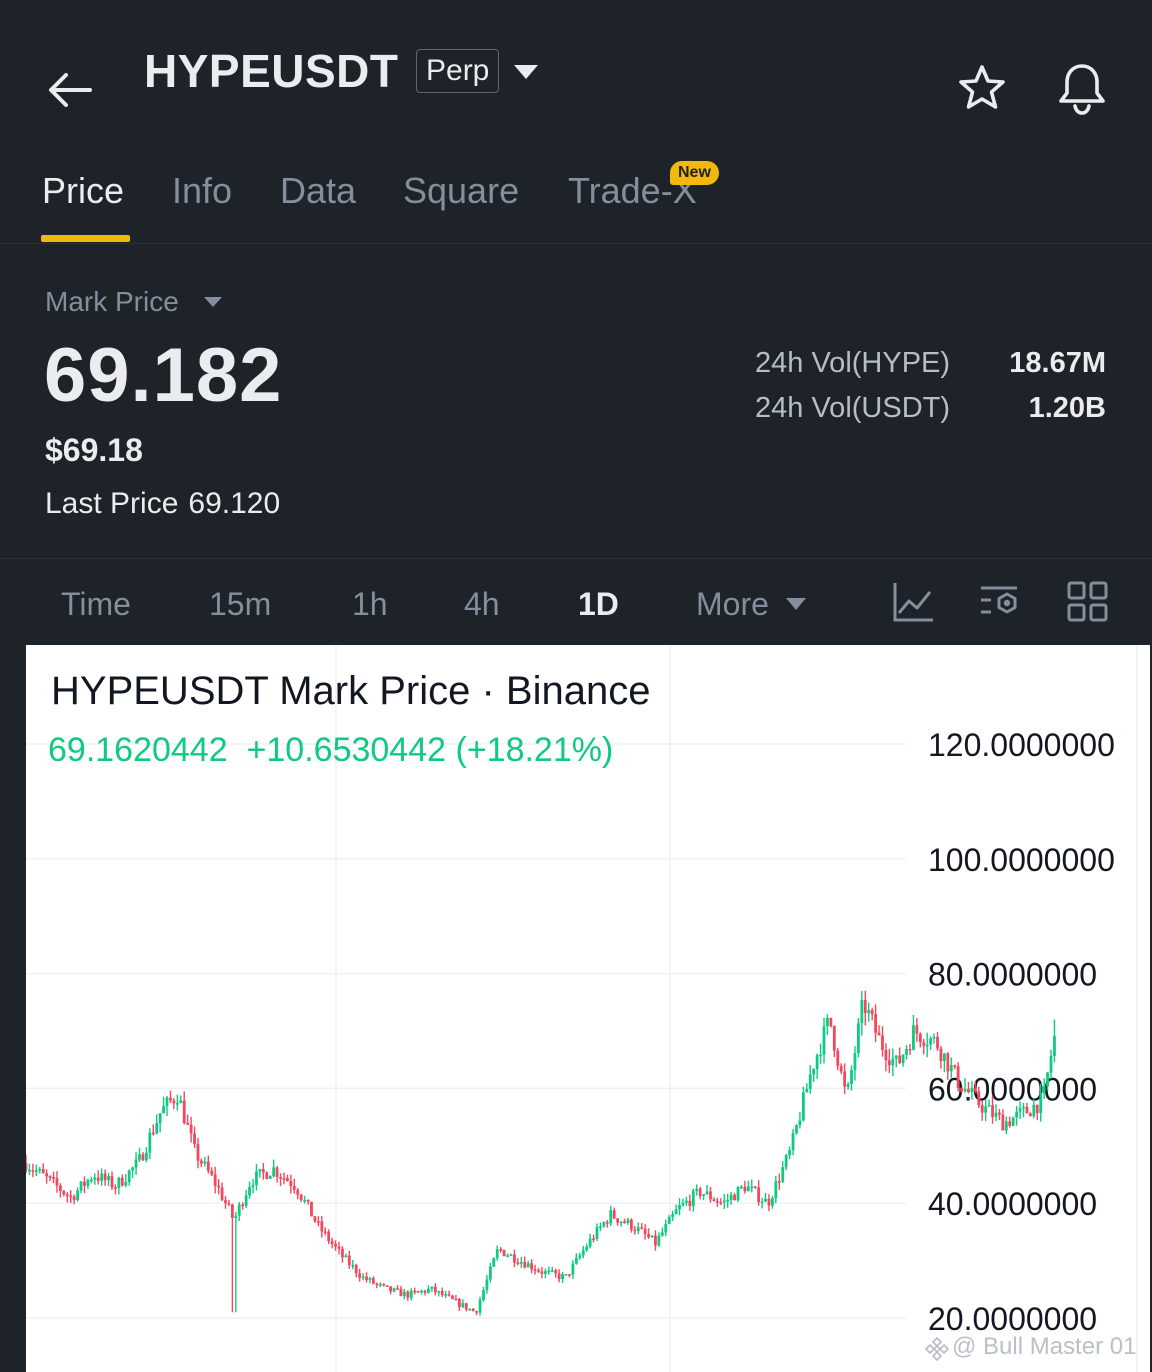  What do you see at coordinates (982, 88) in the screenshot?
I see `star-icon` at bounding box center [982, 88].